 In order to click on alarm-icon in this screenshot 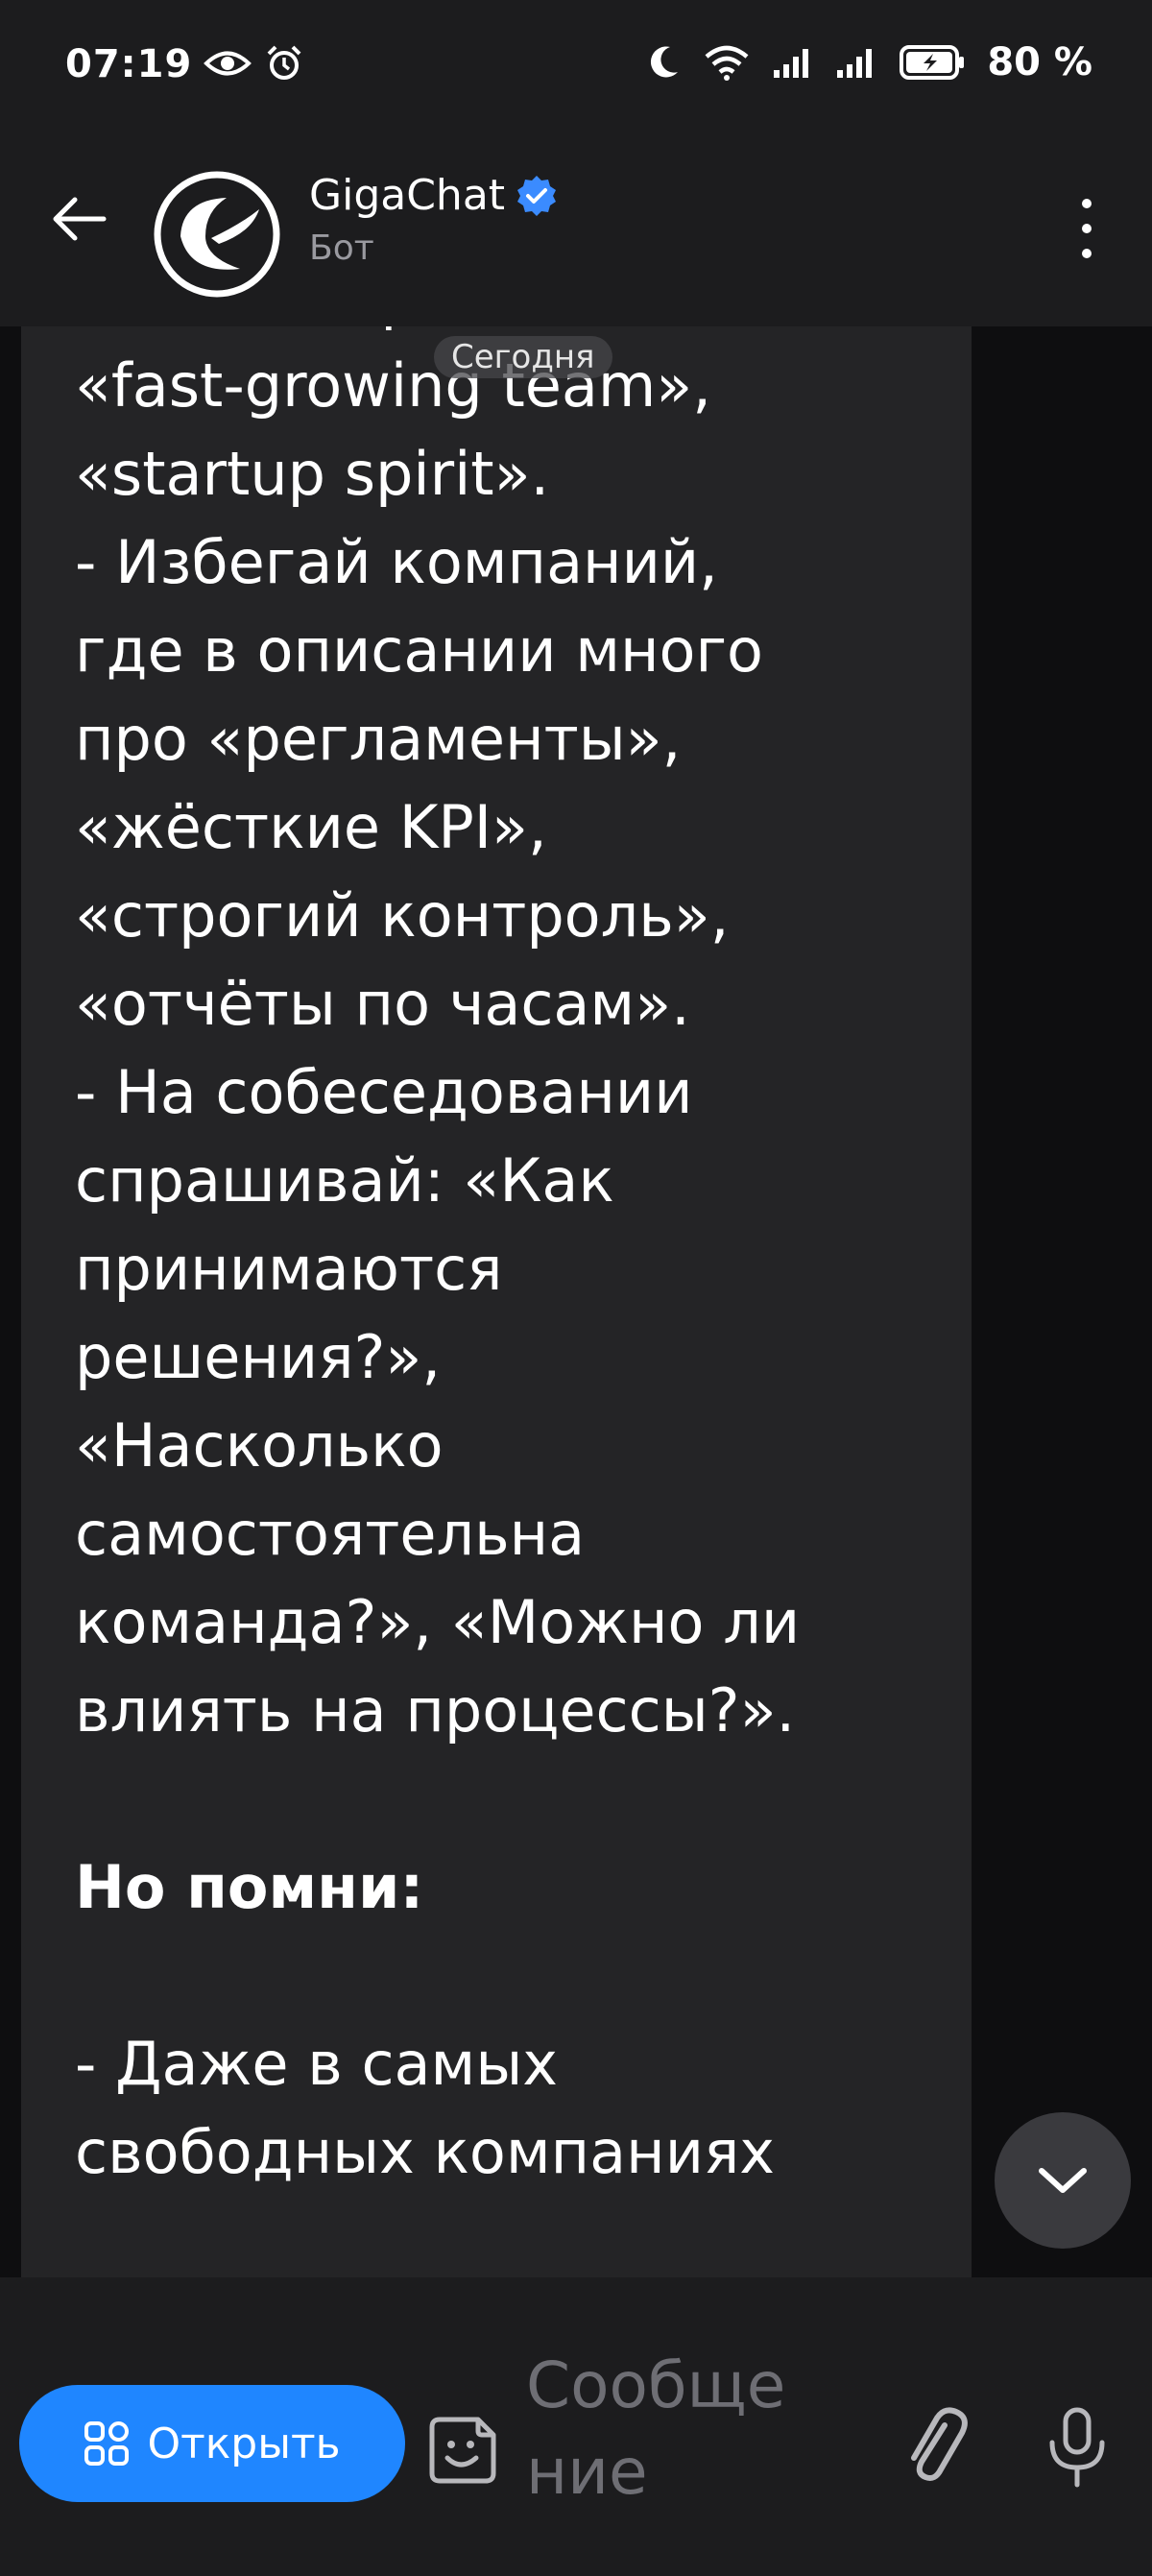, I will do `click(284, 62)`.